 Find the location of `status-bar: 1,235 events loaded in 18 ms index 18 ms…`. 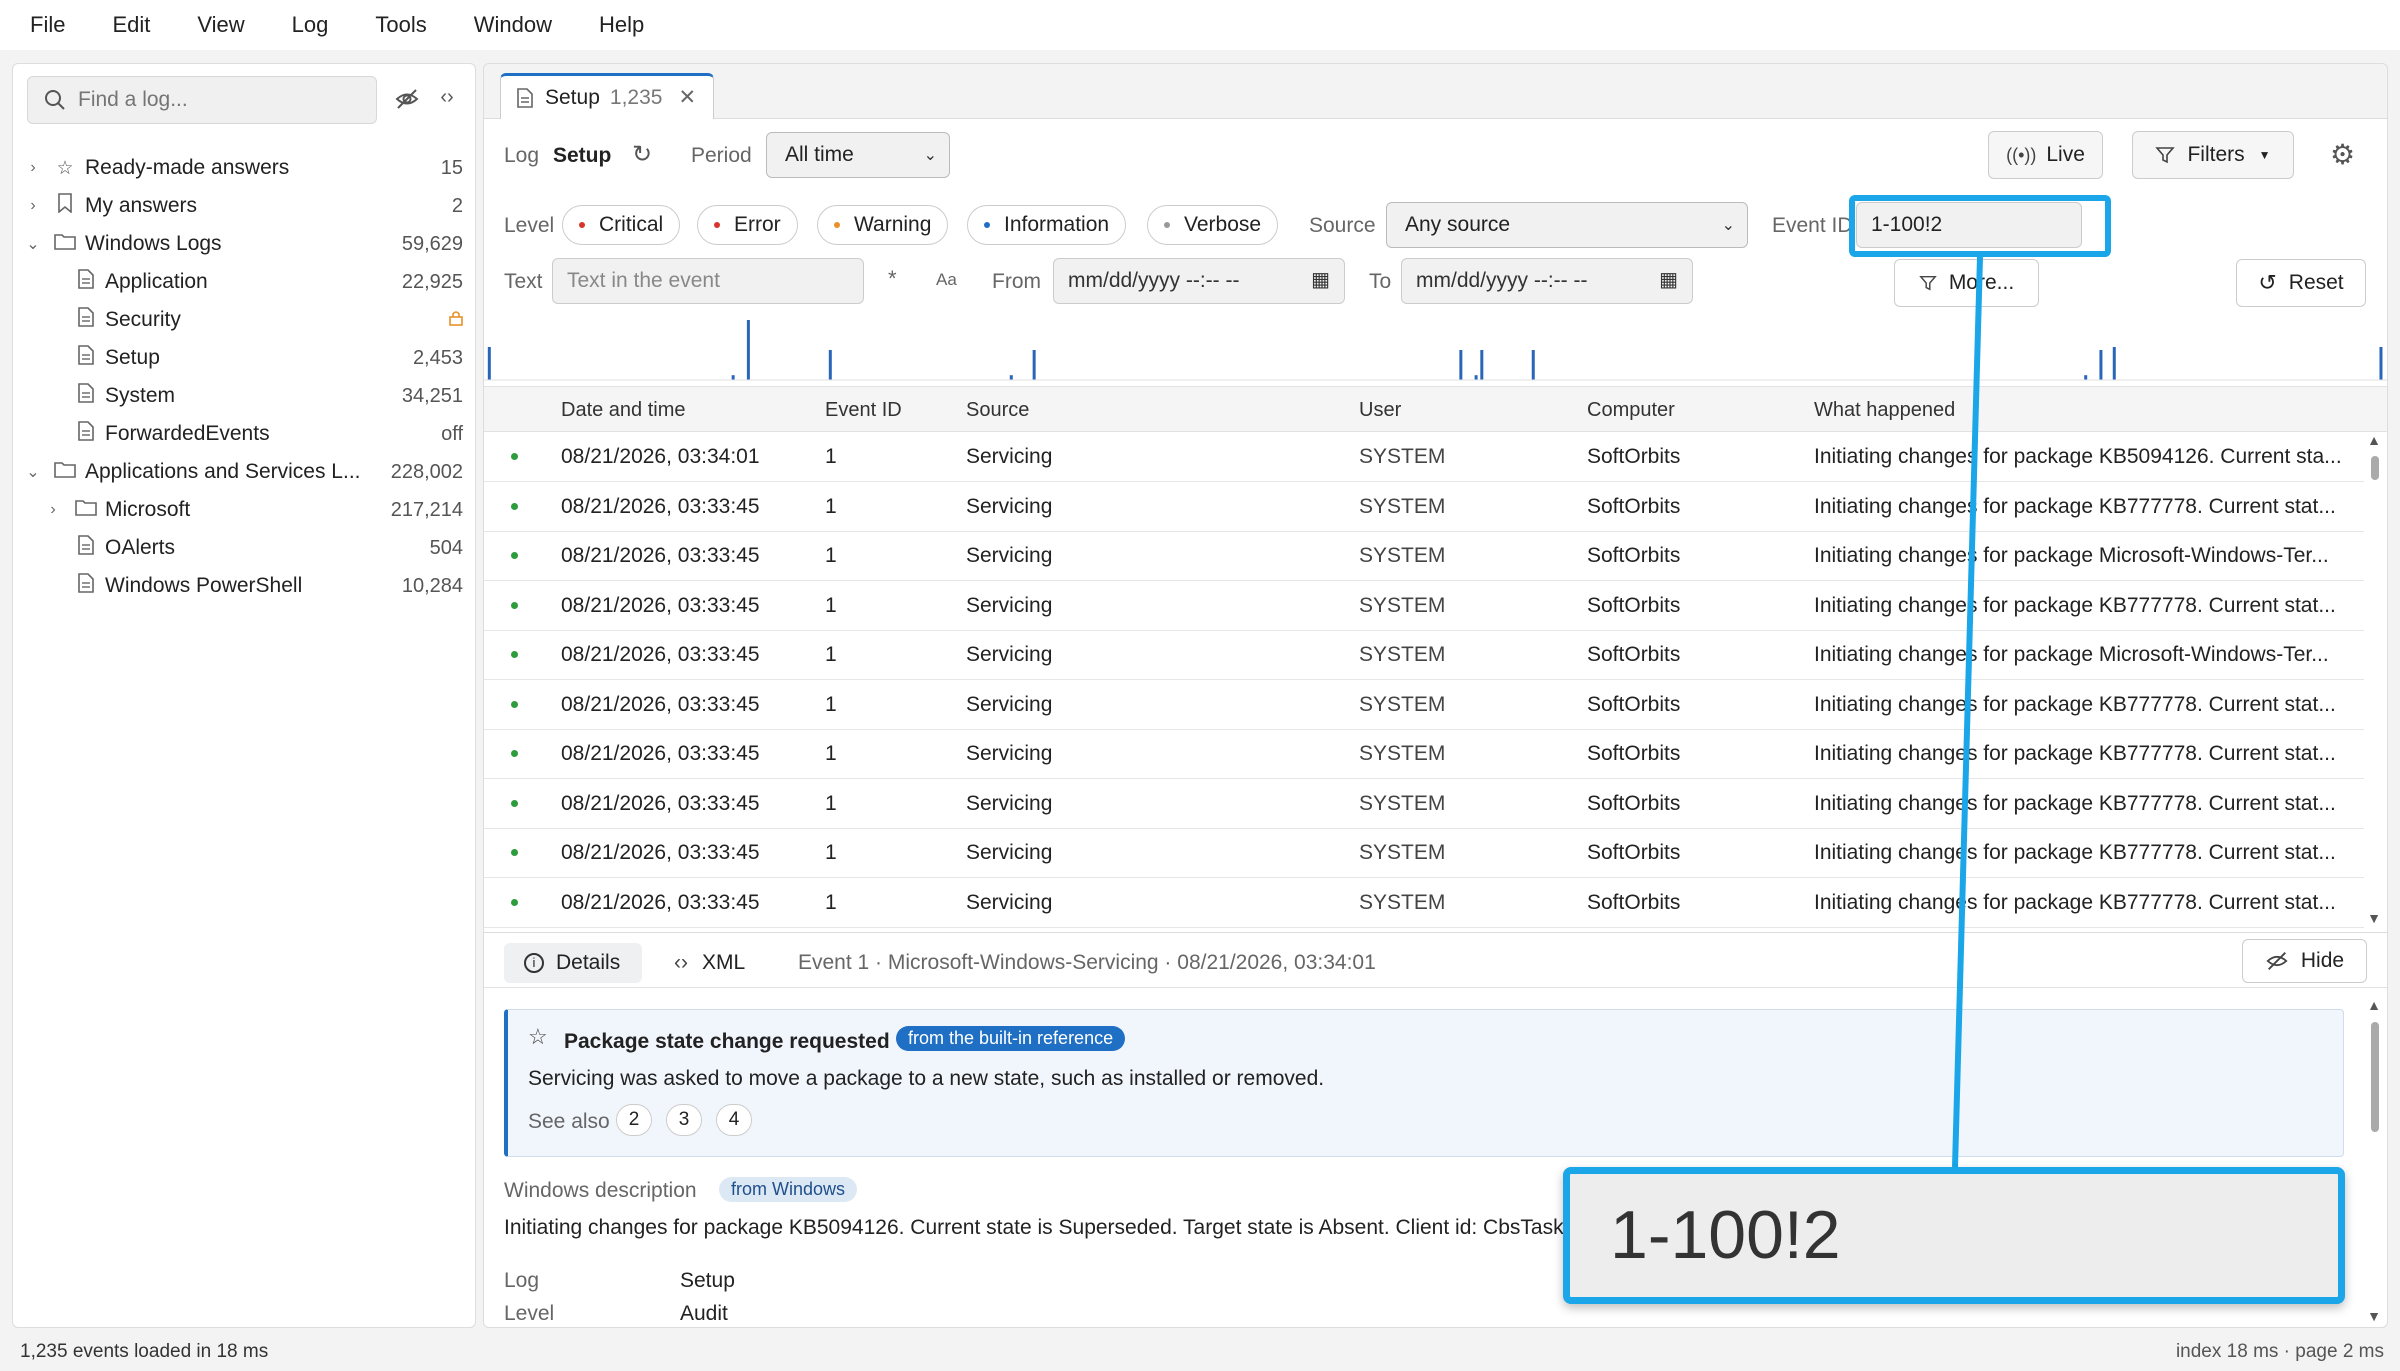

status-bar: 1,235 events loaded in 18 ms index 18 ms… is located at coordinates (1200, 1351).